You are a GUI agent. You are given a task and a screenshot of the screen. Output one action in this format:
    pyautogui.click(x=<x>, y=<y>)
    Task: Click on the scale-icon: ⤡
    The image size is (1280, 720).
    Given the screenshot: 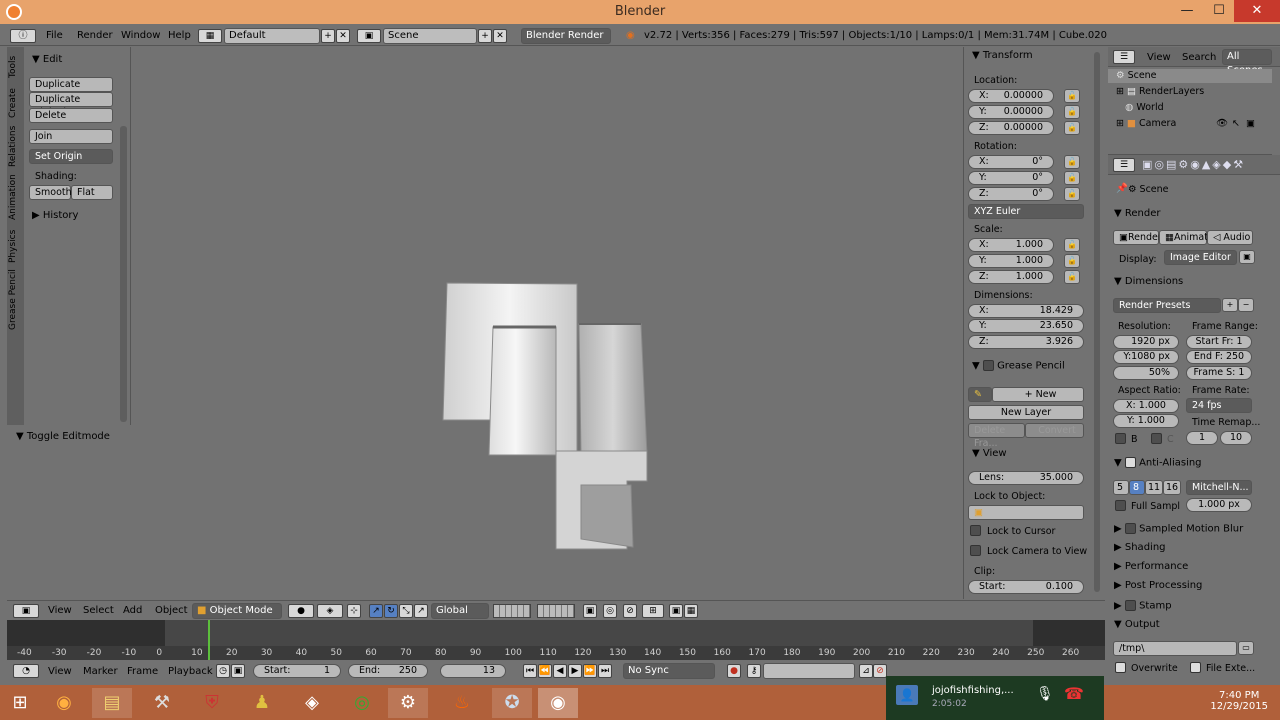 What is the action you would take?
    pyautogui.click(x=406, y=611)
    